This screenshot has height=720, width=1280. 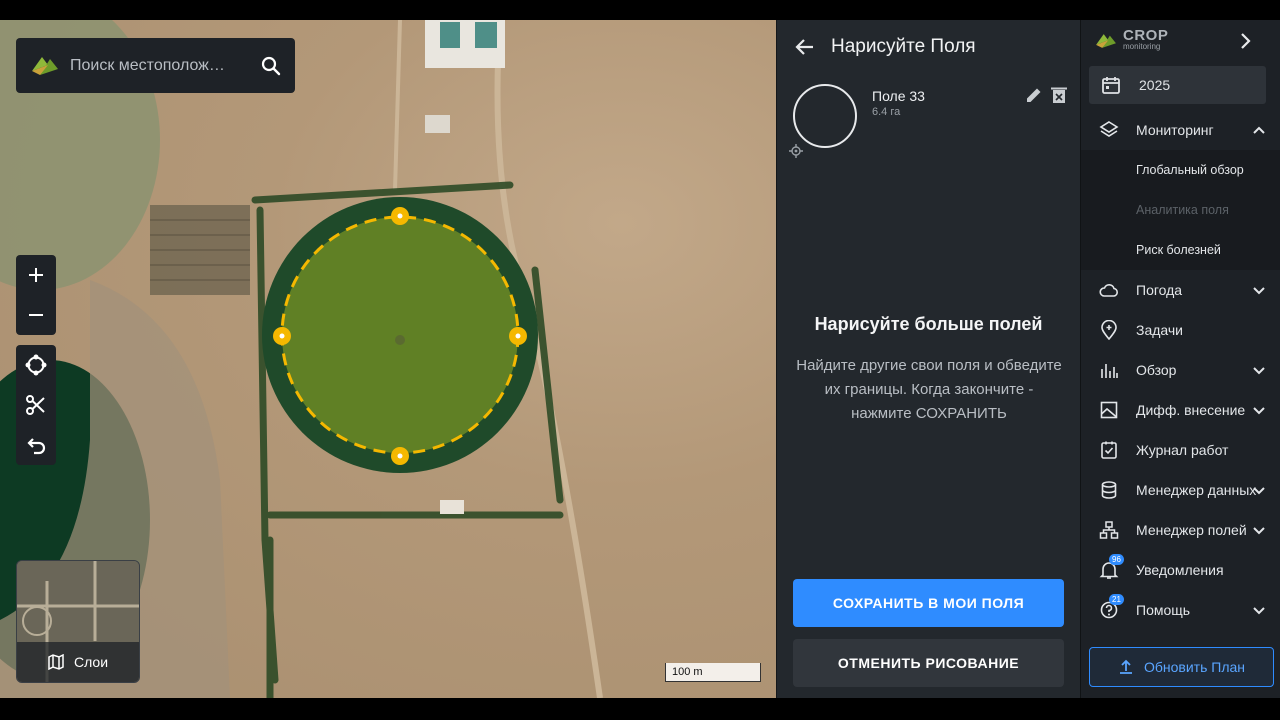 What do you see at coordinates (1180, 290) in the screenshot?
I see `nav-weather: Погода` at bounding box center [1180, 290].